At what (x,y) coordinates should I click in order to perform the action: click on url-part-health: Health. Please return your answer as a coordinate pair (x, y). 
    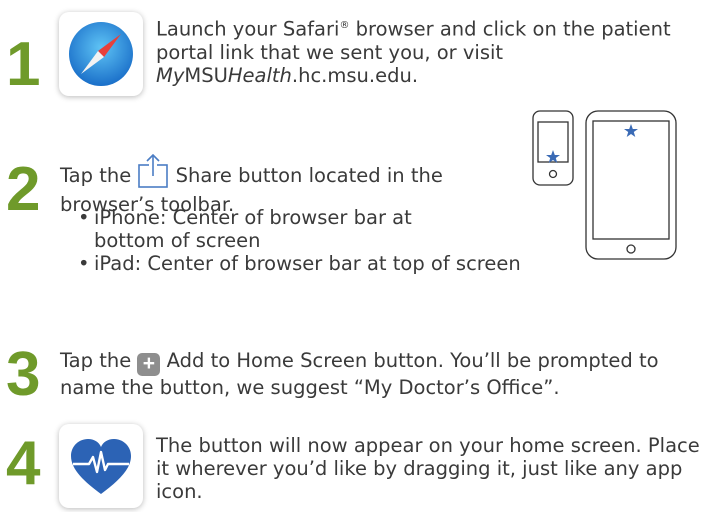
    Looking at the image, I should click on (259, 75).